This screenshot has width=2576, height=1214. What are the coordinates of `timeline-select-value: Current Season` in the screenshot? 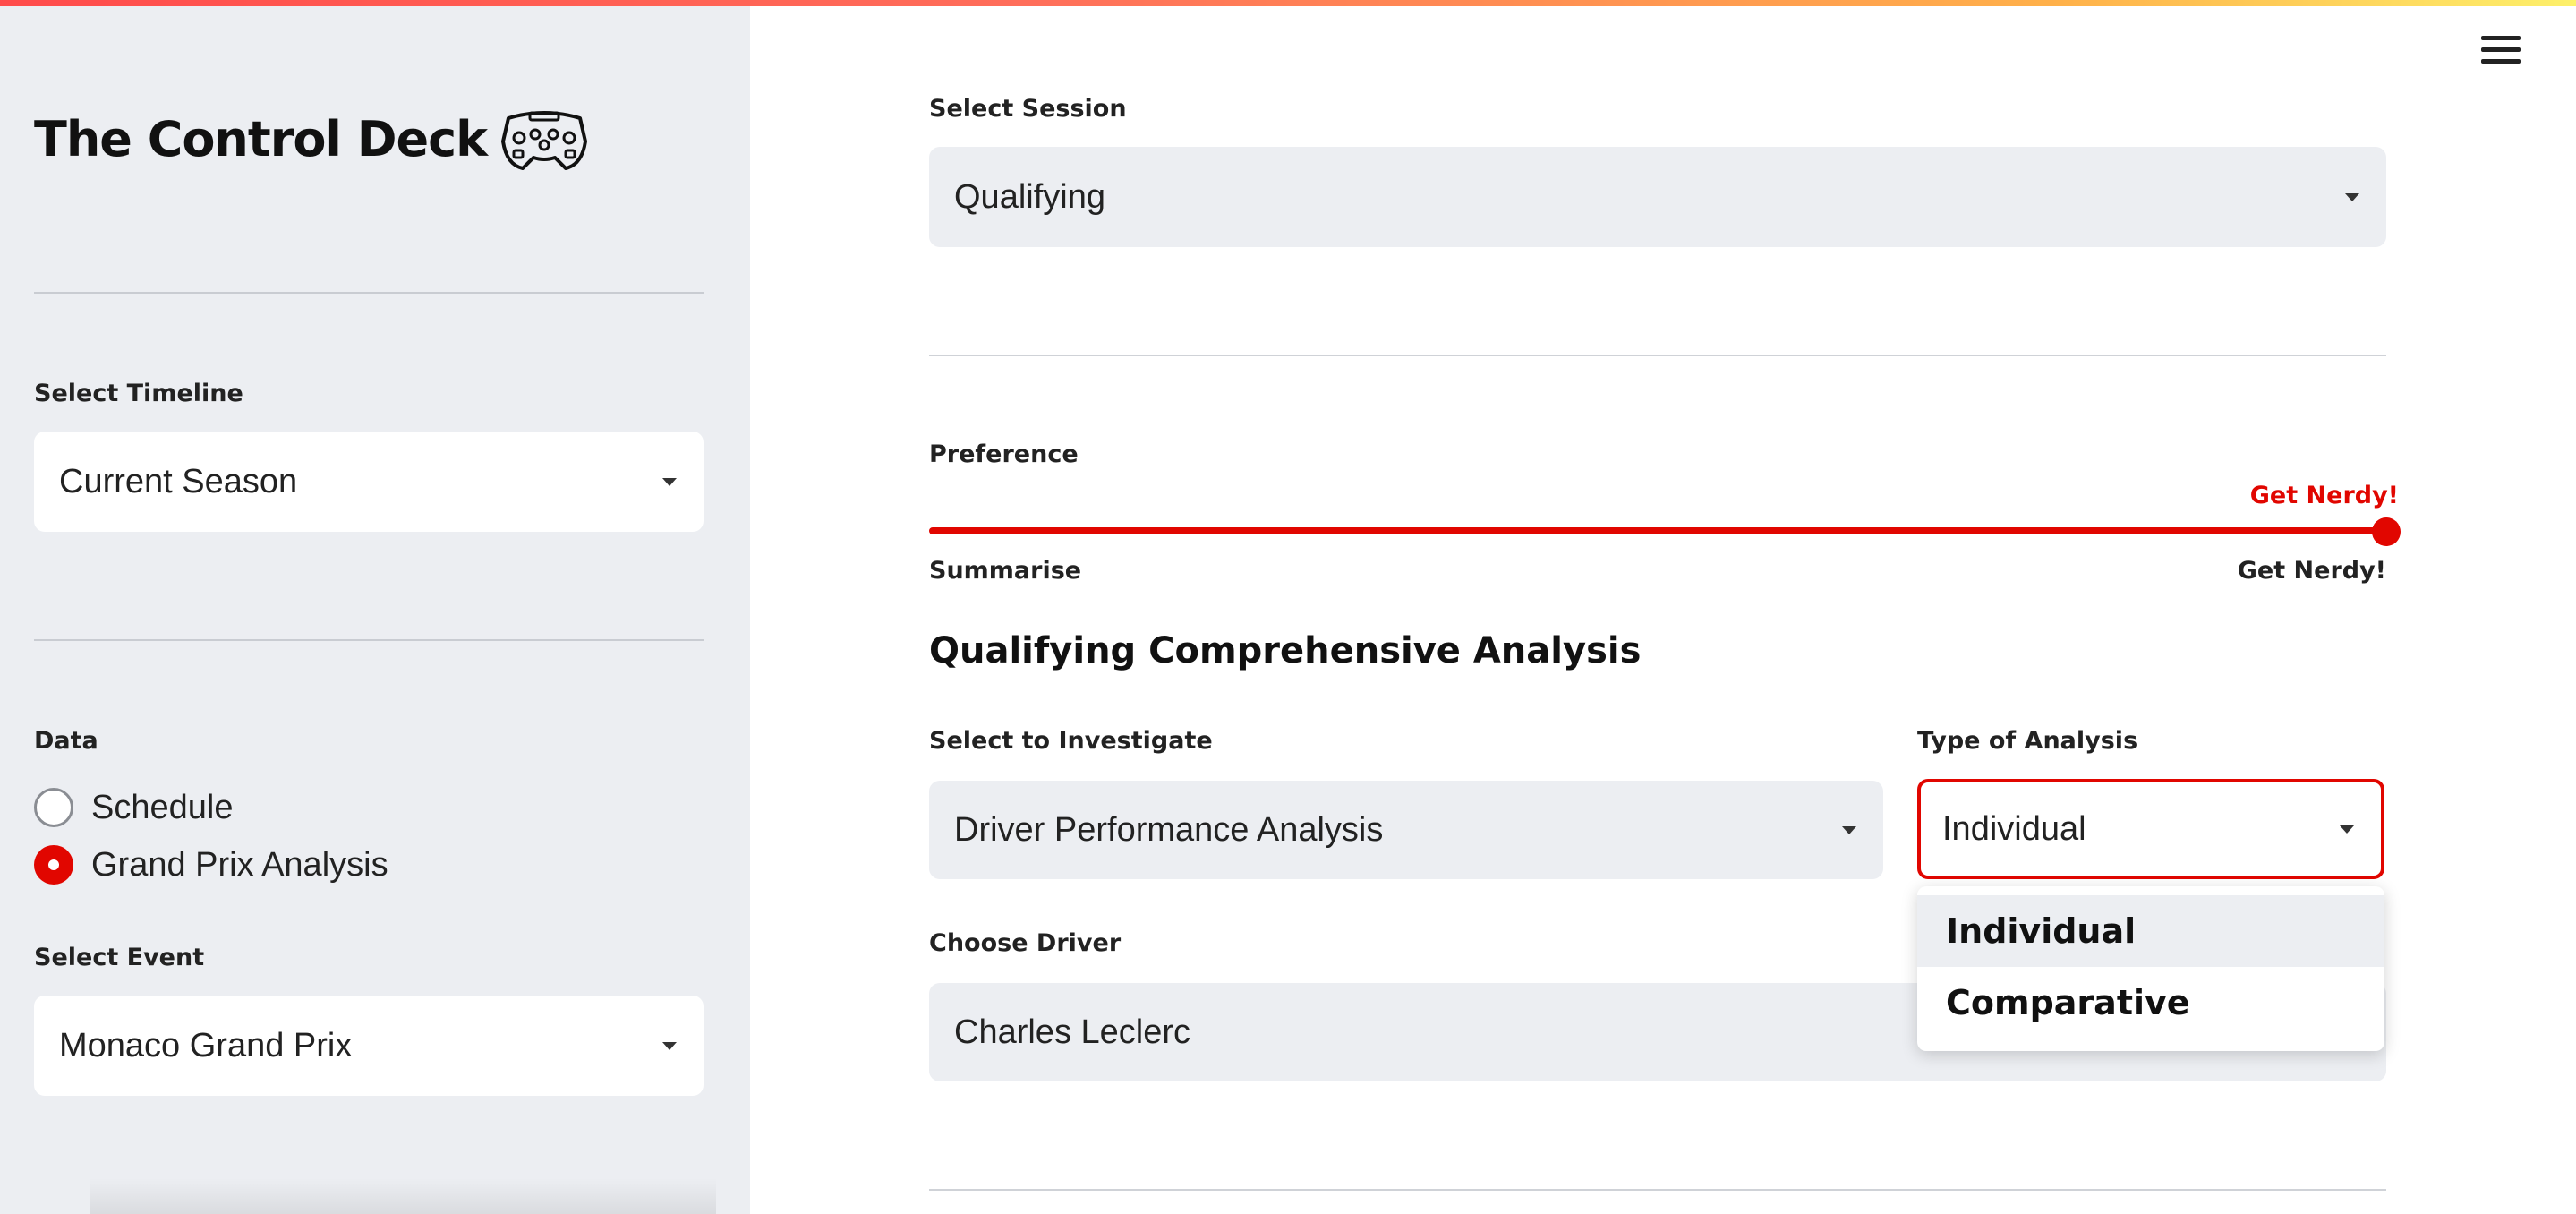 It's located at (178, 481).